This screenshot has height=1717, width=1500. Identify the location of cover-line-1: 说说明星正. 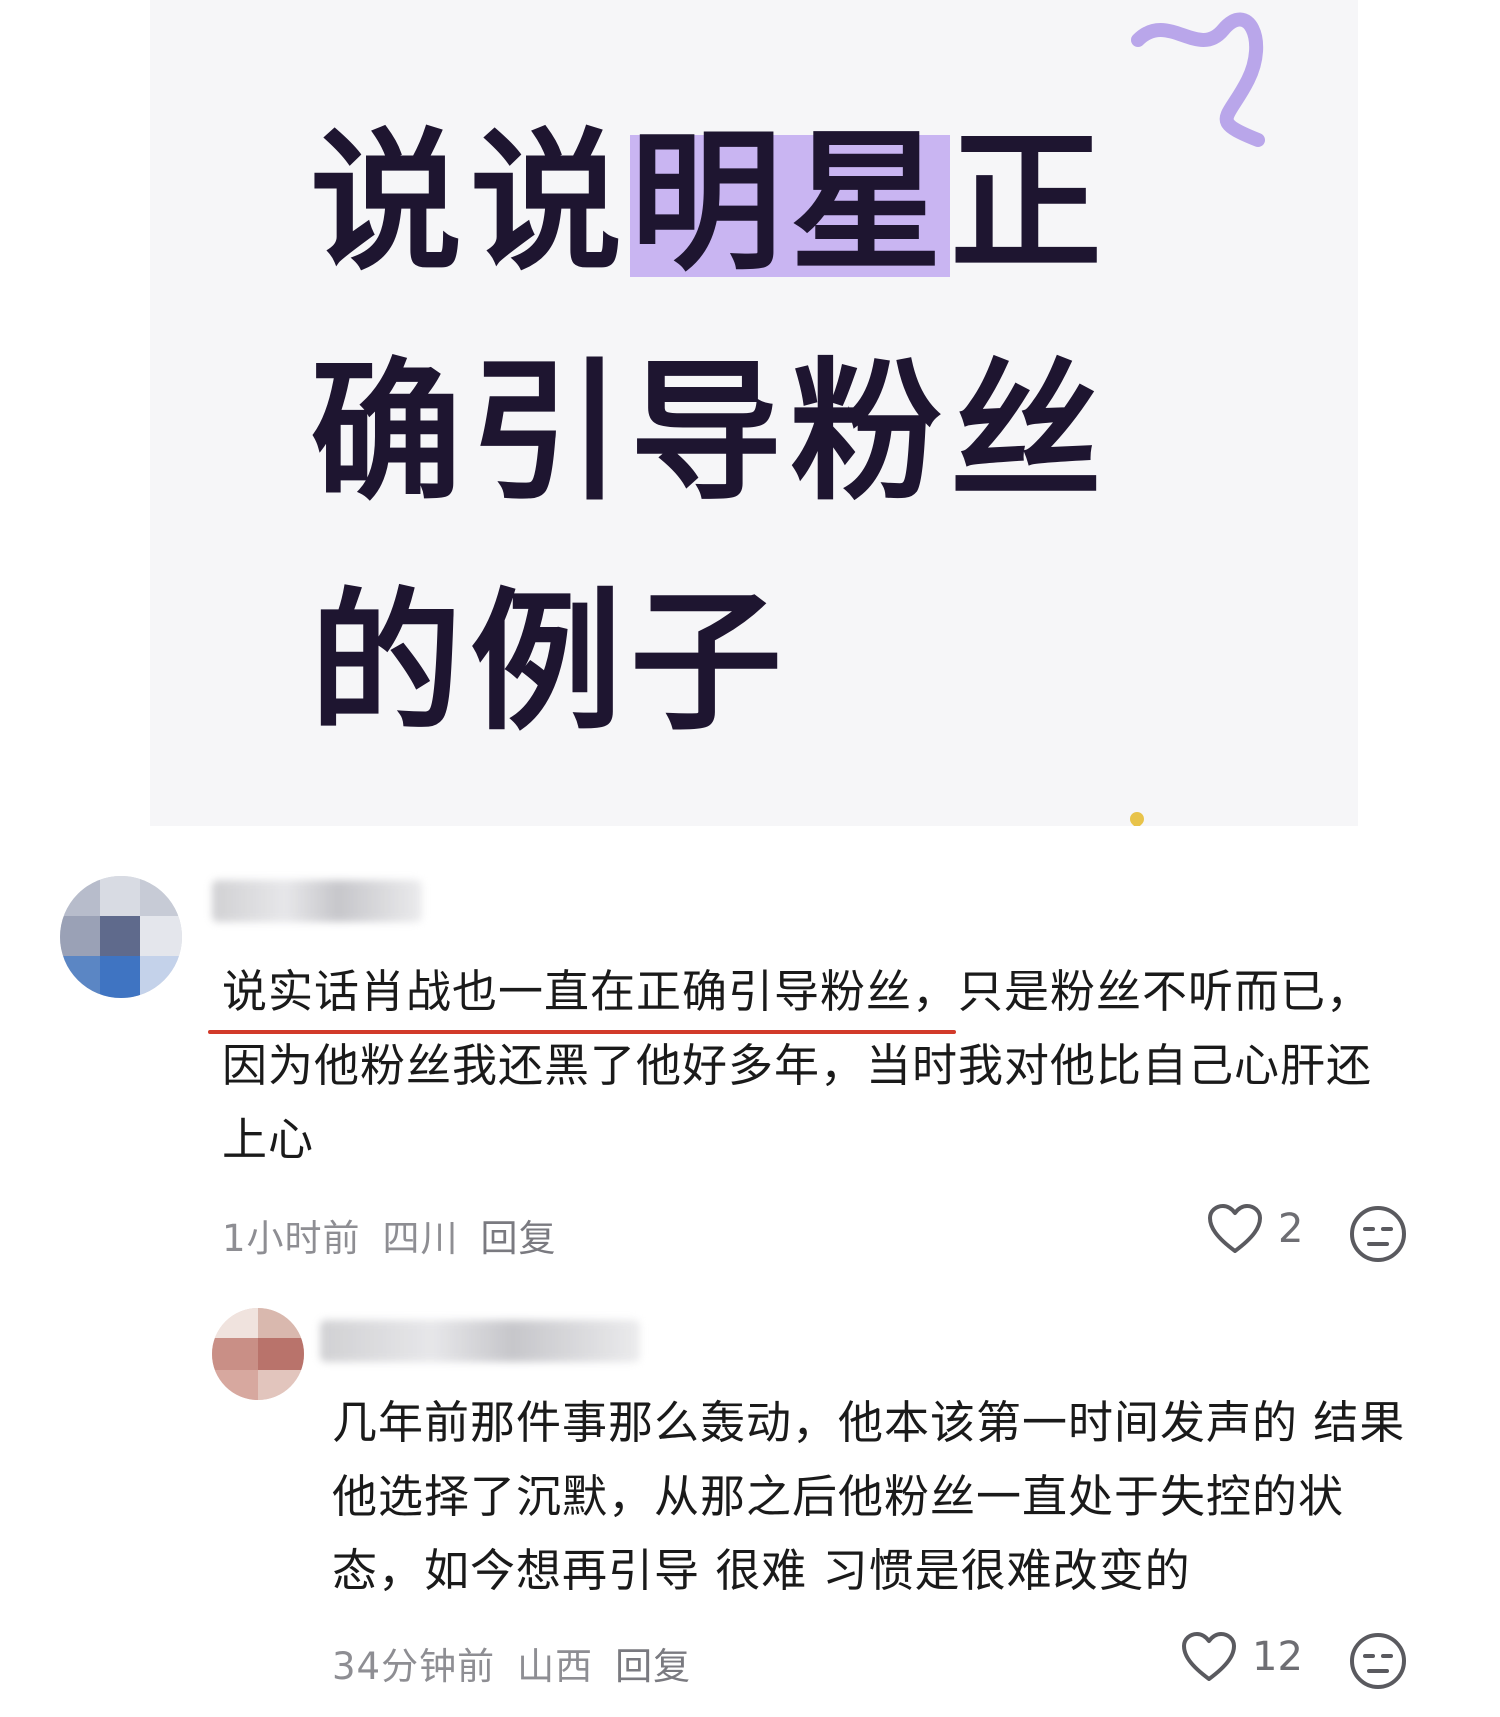
(810, 203).